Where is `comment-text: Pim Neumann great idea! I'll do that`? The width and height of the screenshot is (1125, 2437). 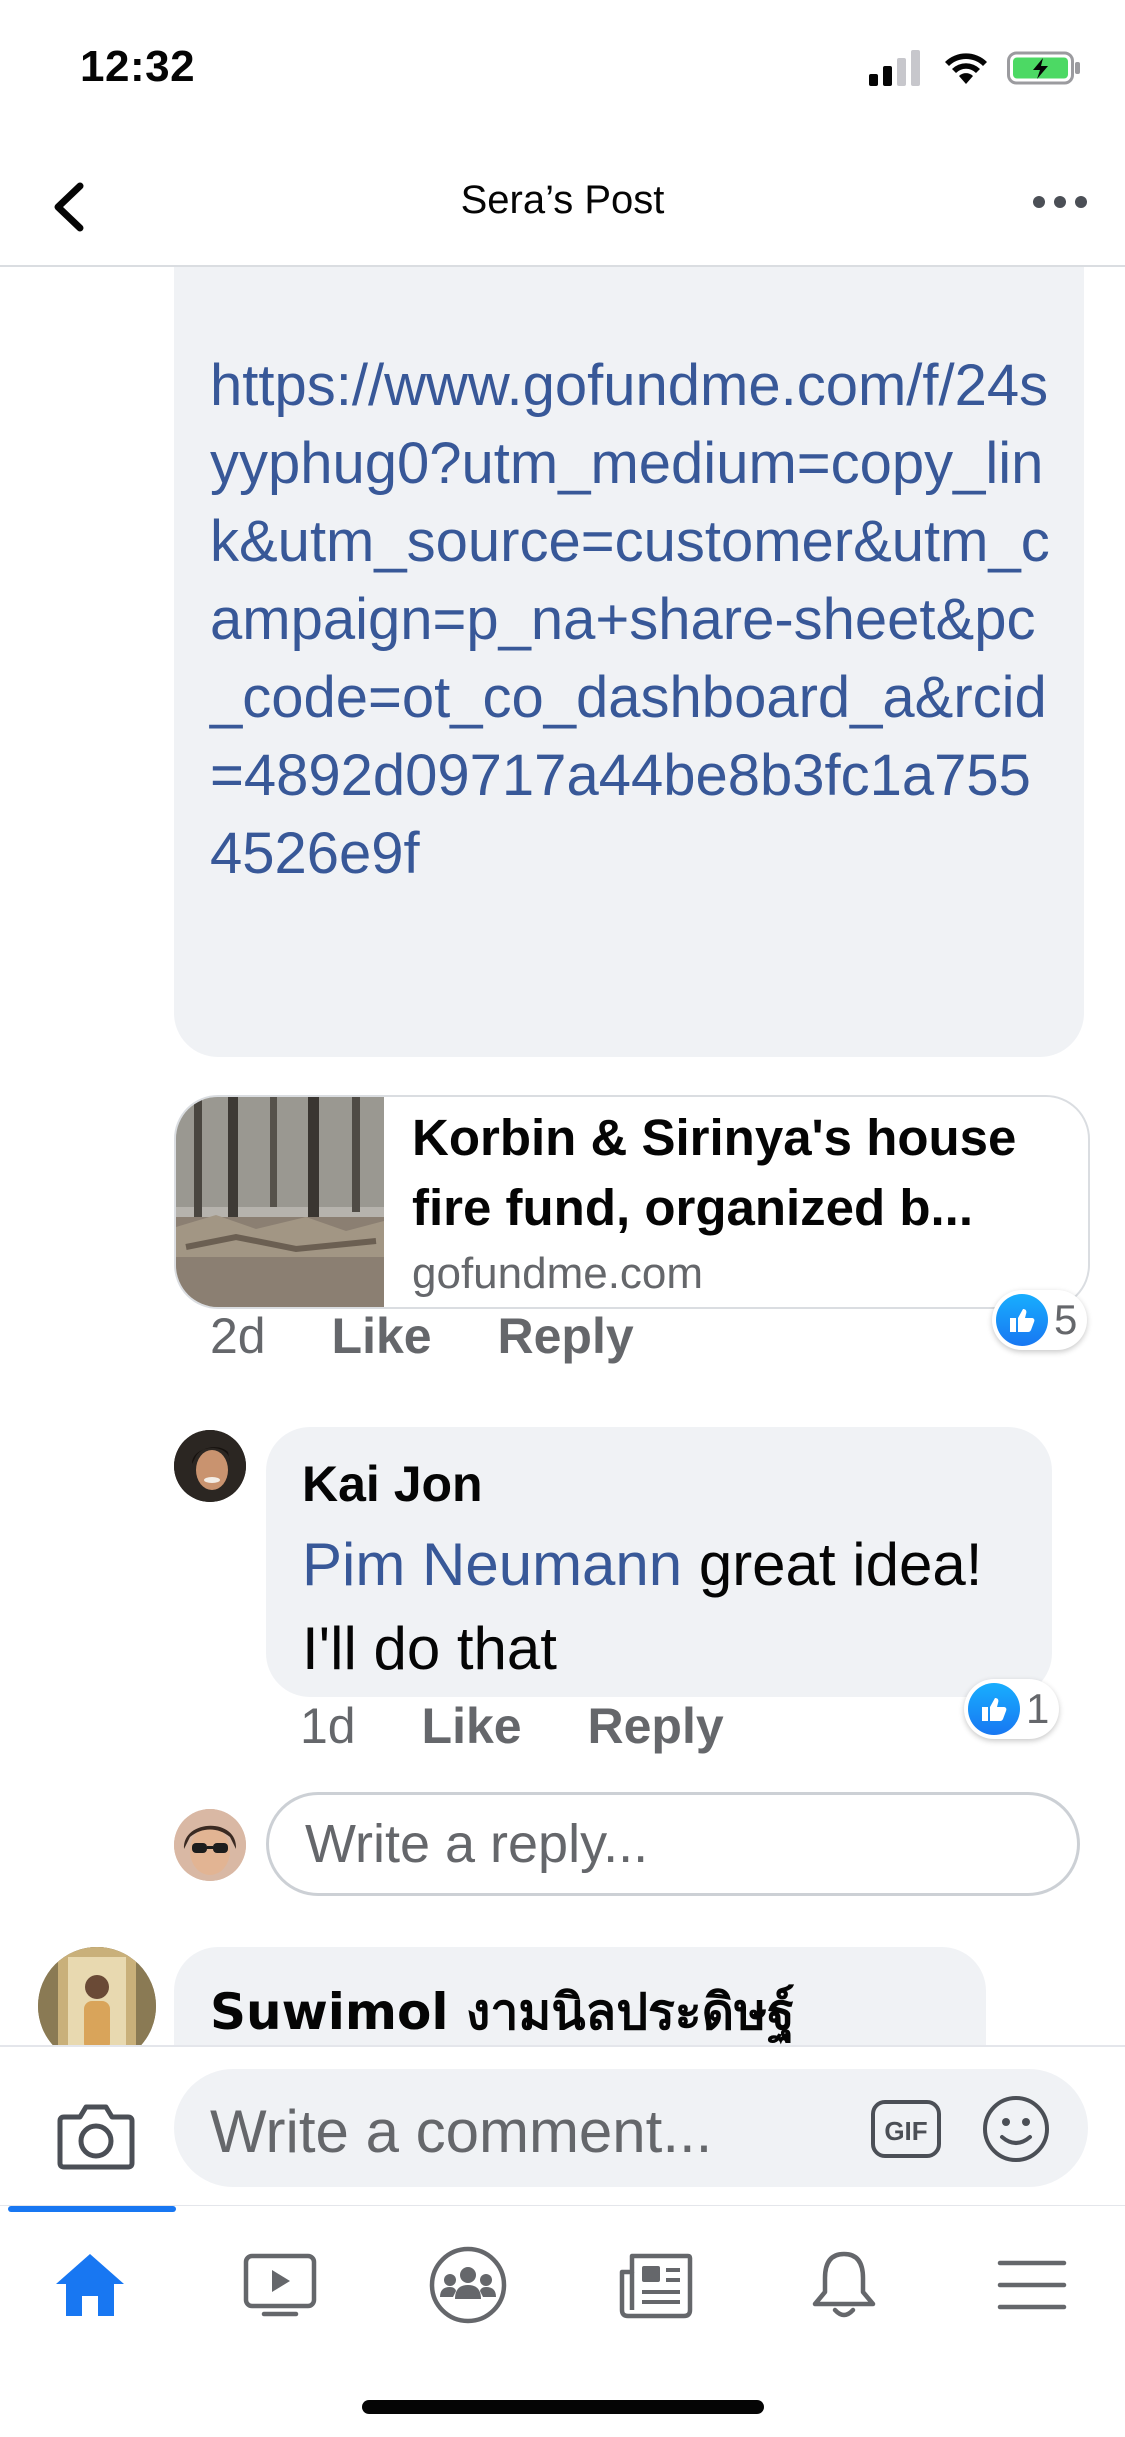
comment-text: Pim Neumann great idea! I'll do that is located at coordinates (672, 1607).